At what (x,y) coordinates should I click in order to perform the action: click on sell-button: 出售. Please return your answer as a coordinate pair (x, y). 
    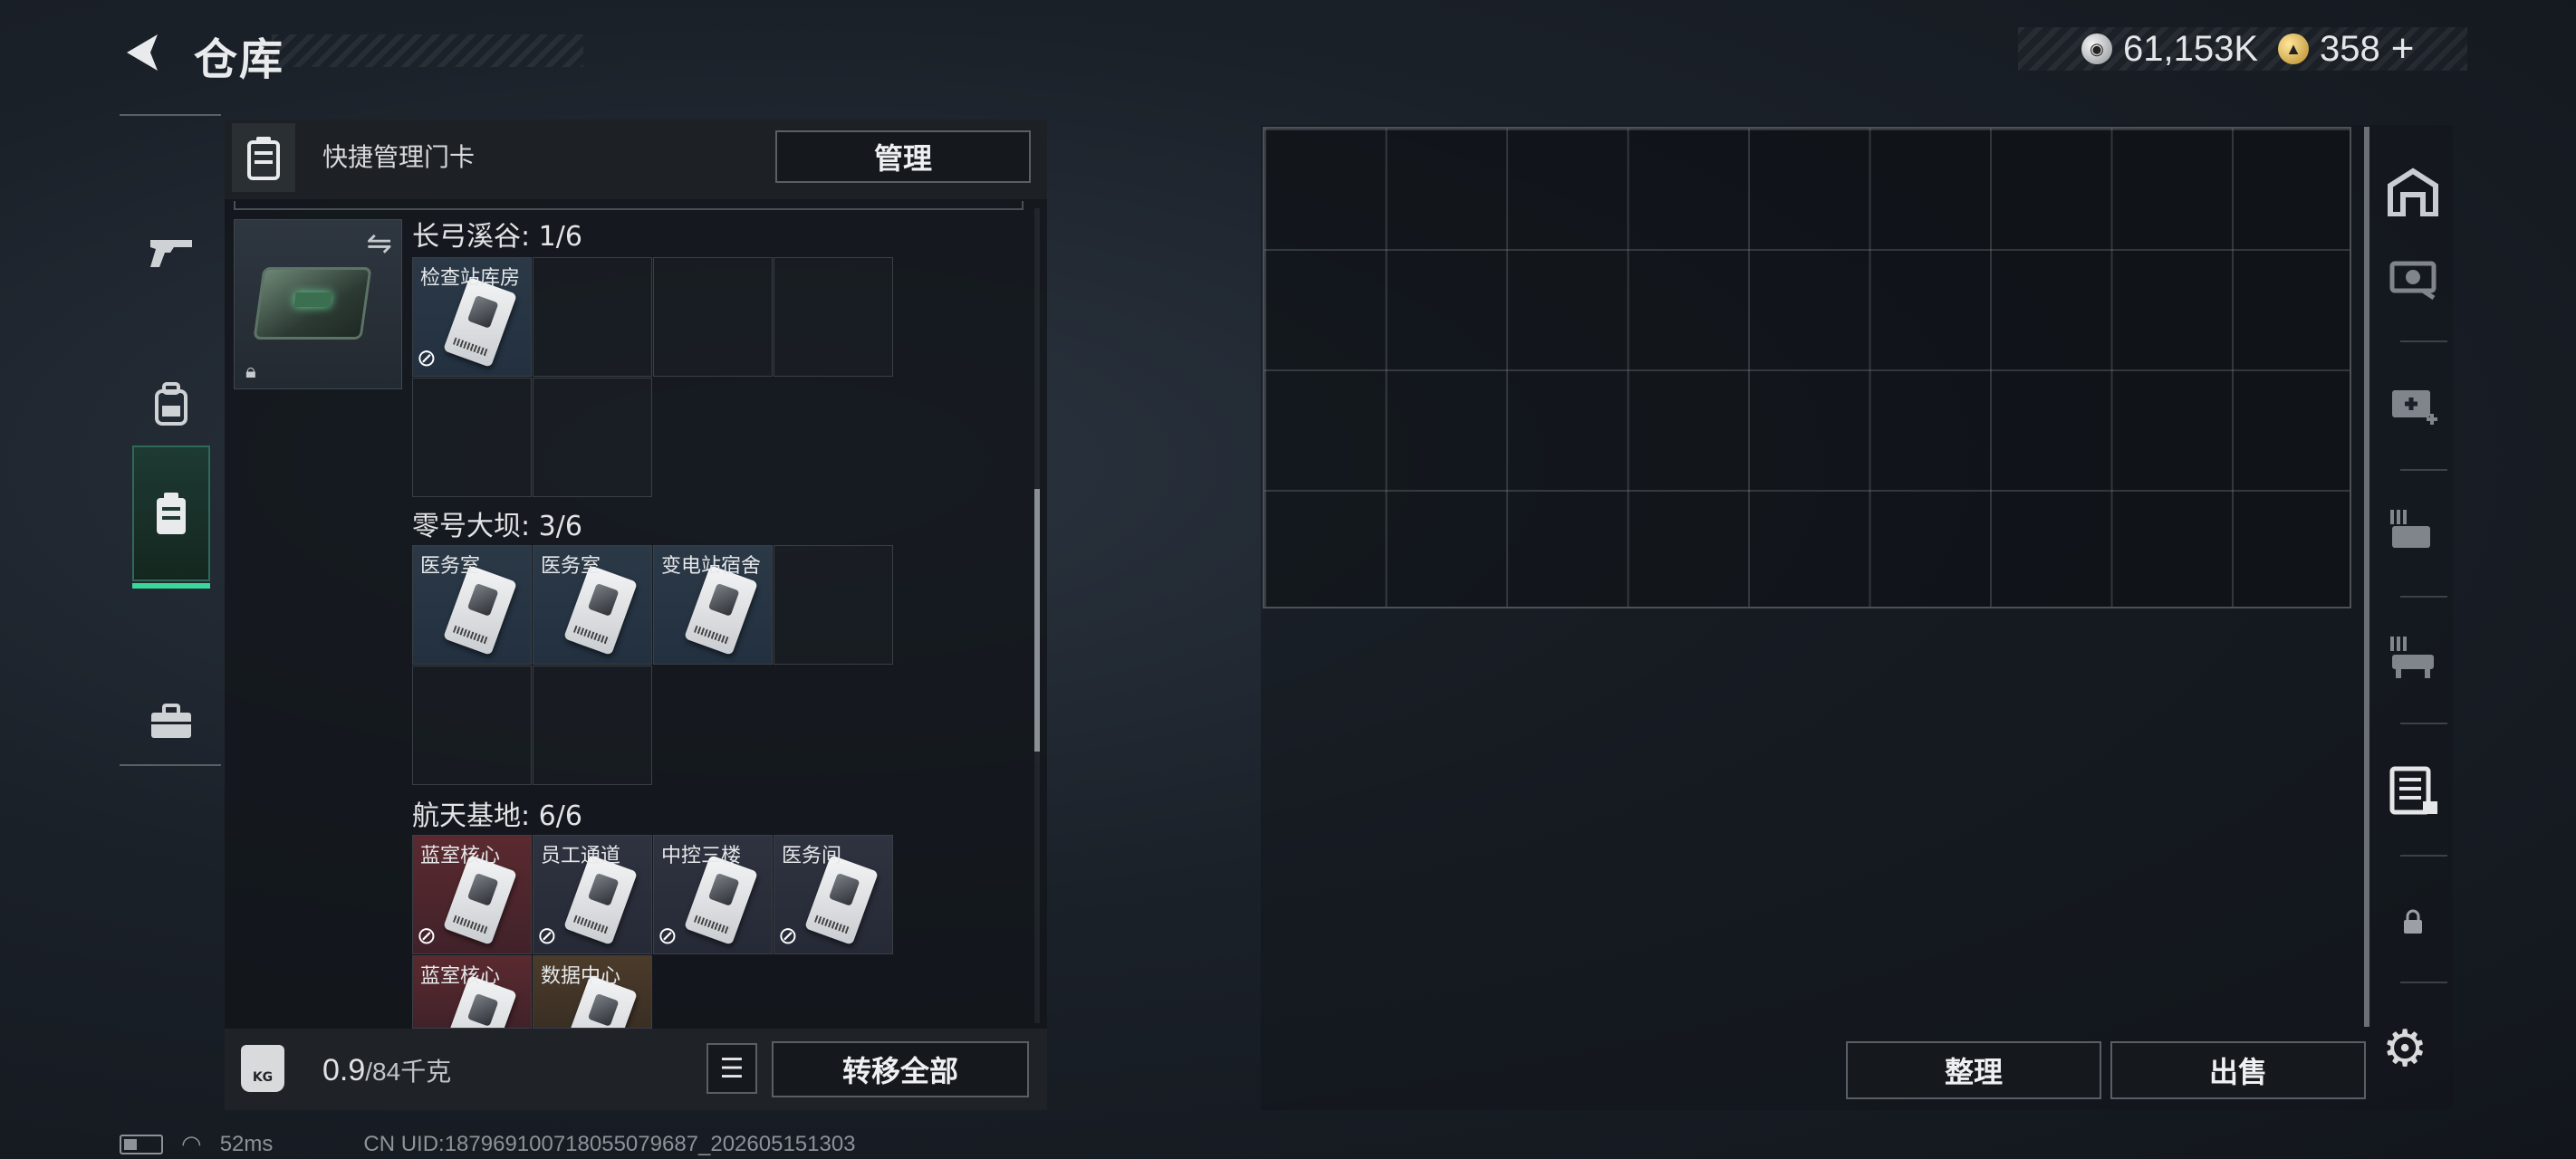
    Looking at the image, I should click on (2238, 1070).